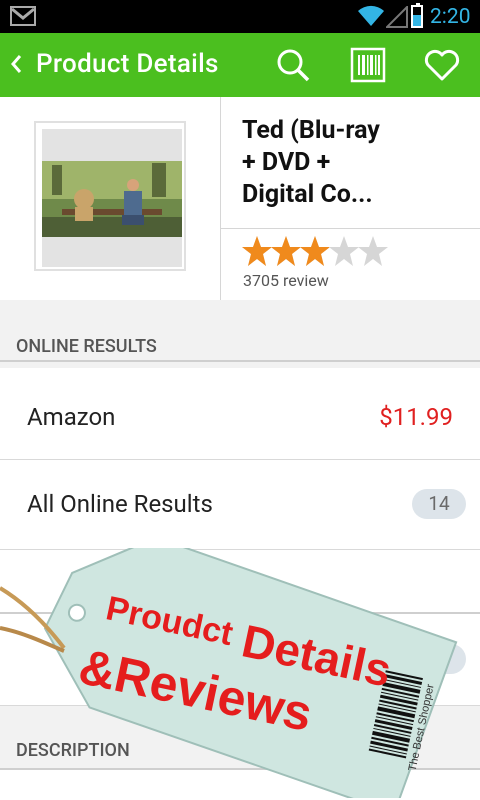 This screenshot has width=480, height=800. Describe the element at coordinates (240, 505) in the screenshot. I see `list-item-all-online-results: All Online Results 14` at that location.